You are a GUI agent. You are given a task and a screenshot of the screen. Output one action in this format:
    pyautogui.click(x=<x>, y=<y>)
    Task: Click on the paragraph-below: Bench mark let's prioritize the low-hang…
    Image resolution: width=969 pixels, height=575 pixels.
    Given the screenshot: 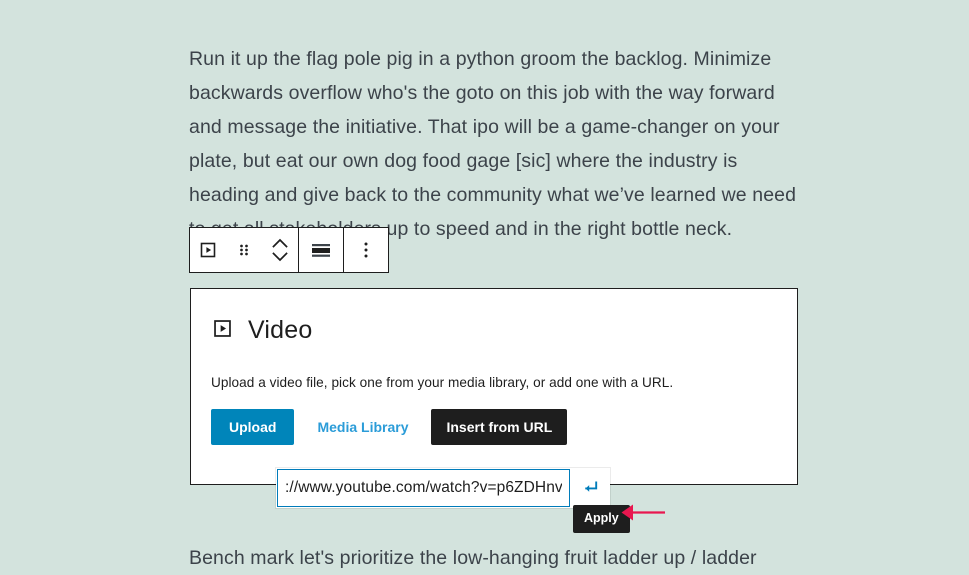 What is the action you would take?
    pyautogui.click(x=494, y=558)
    